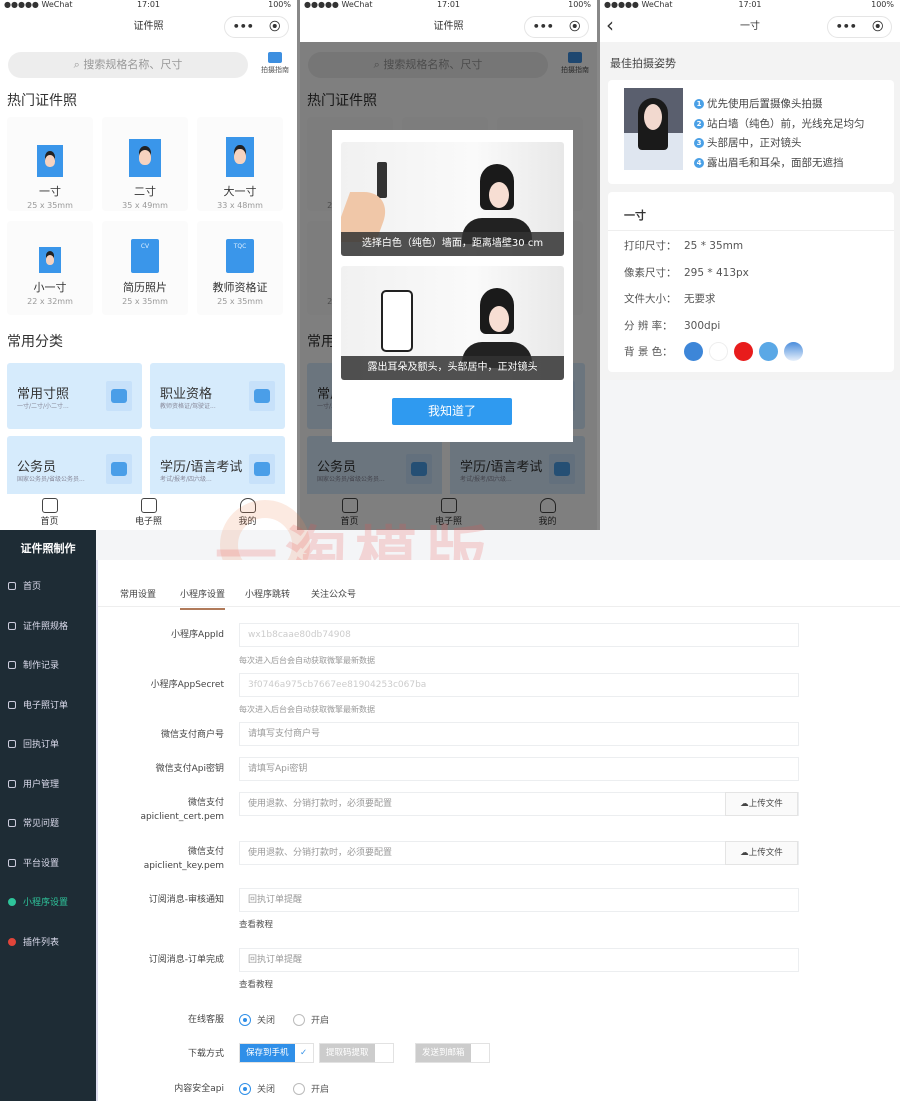 The image size is (900, 1101). What do you see at coordinates (50, 268) in the screenshot?
I see `photo-spec-card: 小一寸22 x 32mm` at bounding box center [50, 268].